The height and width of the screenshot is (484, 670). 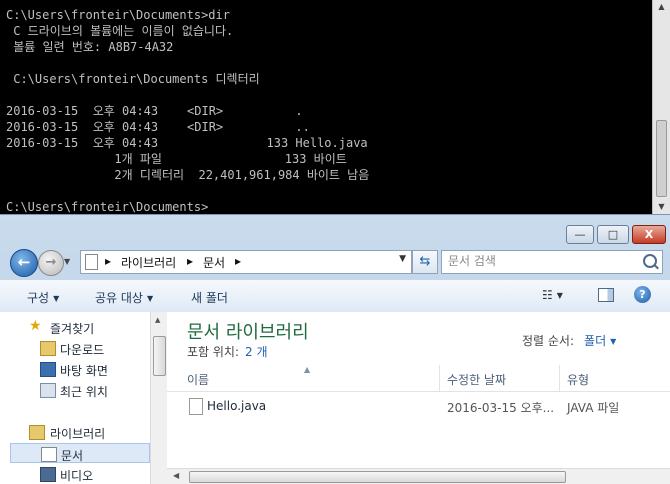 I want to click on scroll-left-arrow-icon: ◀, so click(x=176, y=475).